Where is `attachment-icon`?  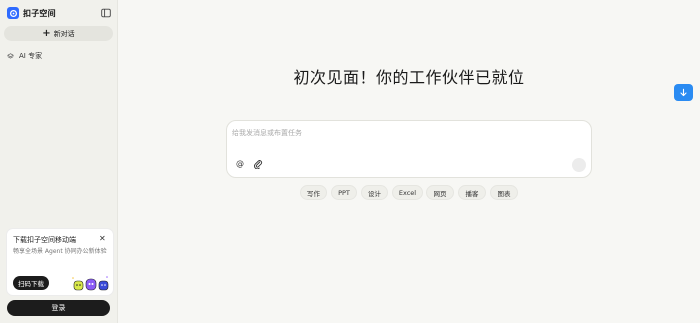 attachment-icon is located at coordinates (258, 164).